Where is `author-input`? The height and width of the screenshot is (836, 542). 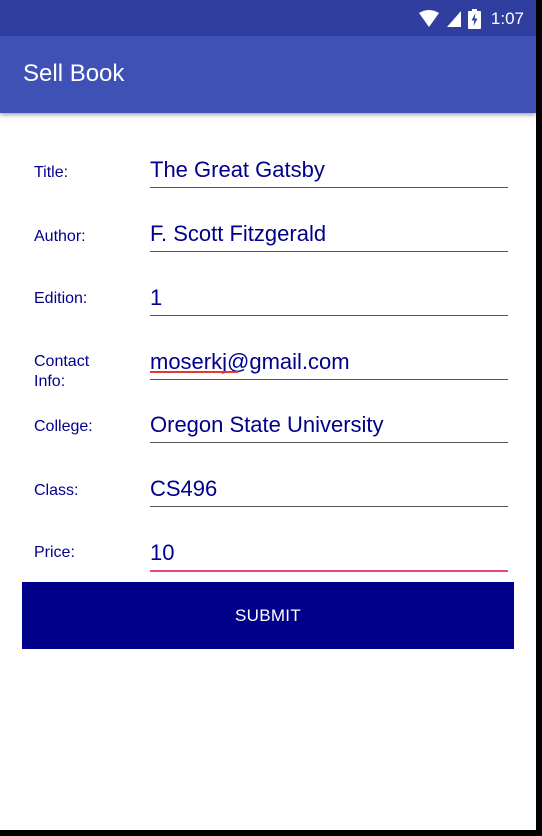 author-input is located at coordinates (329, 234).